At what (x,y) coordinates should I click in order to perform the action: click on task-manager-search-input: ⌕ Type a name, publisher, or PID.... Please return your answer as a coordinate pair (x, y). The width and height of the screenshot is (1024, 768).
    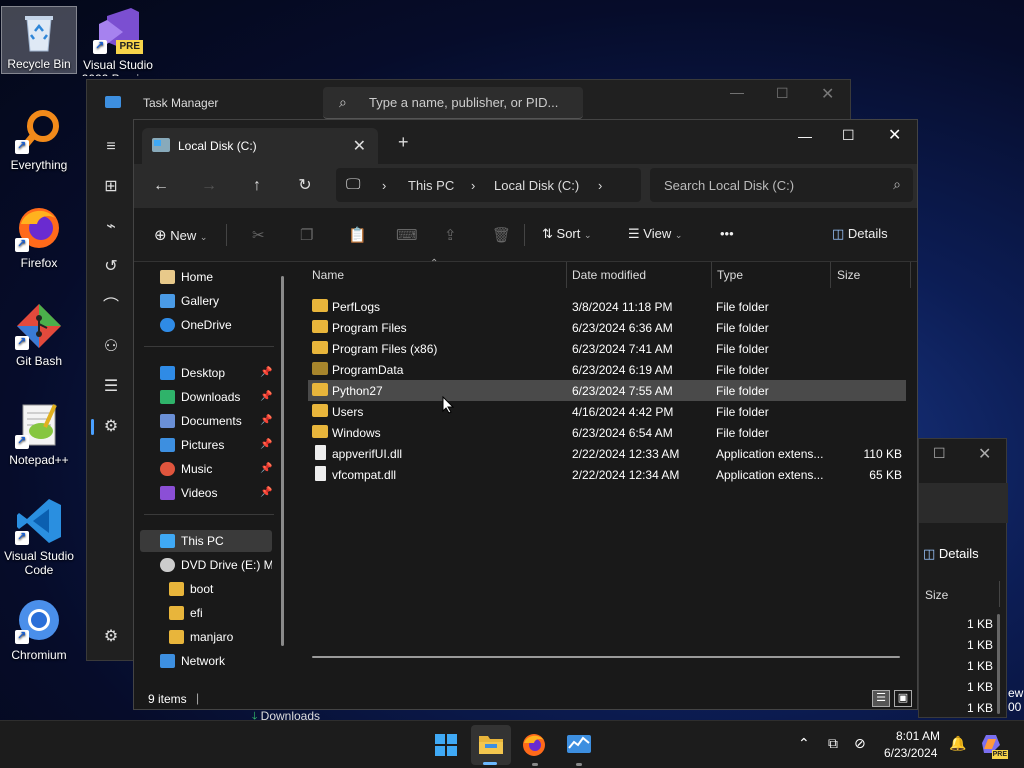
    Looking at the image, I should click on (453, 103).